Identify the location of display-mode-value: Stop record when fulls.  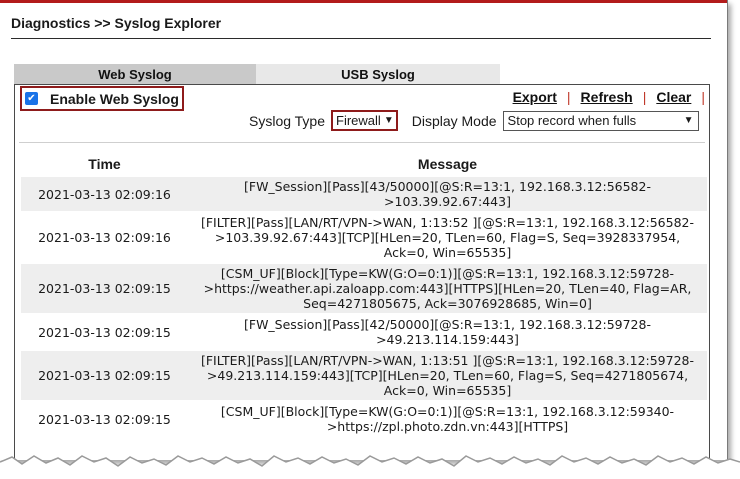
(572, 120).